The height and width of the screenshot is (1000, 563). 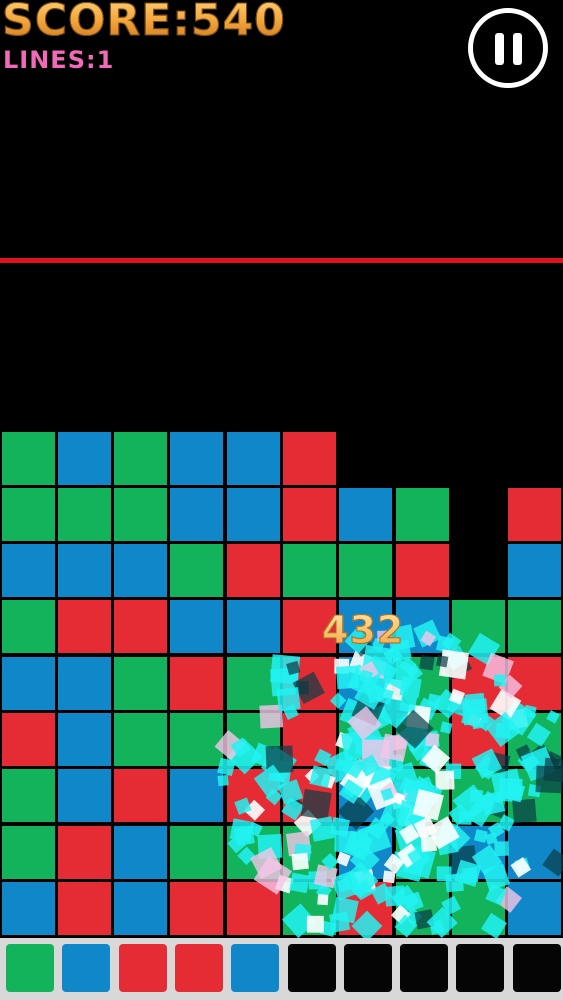 I want to click on score-display: SCORE:540, so click(x=144, y=23).